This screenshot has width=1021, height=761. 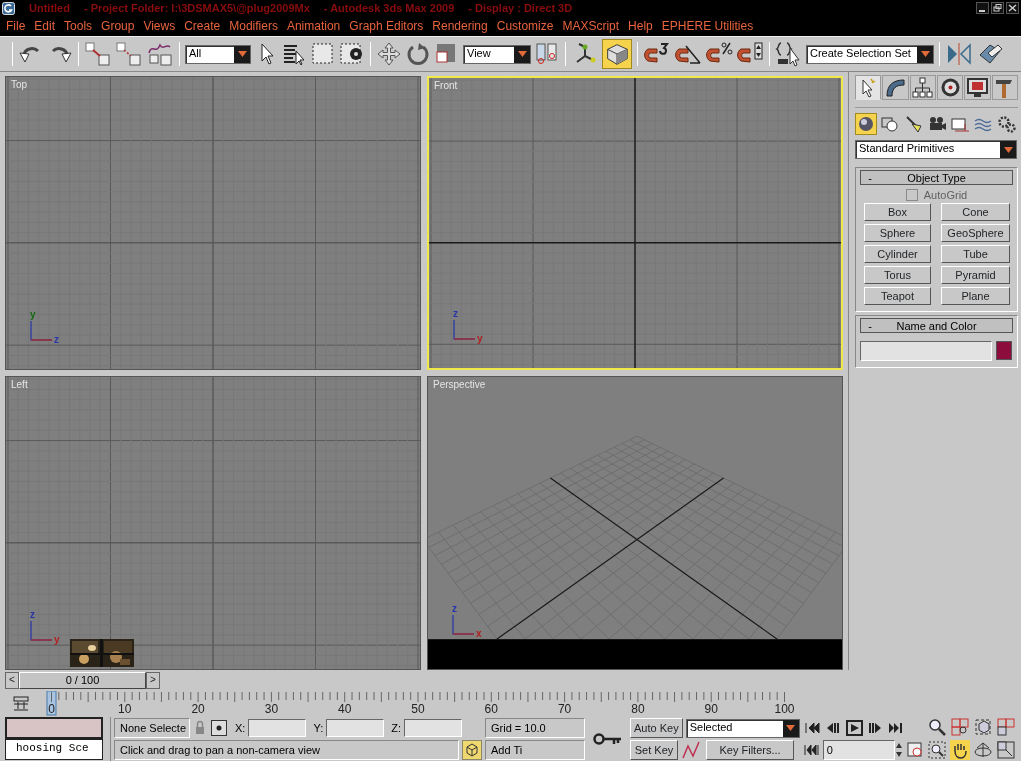 What do you see at coordinates (129, 54) in the screenshot?
I see `unlink-icon` at bounding box center [129, 54].